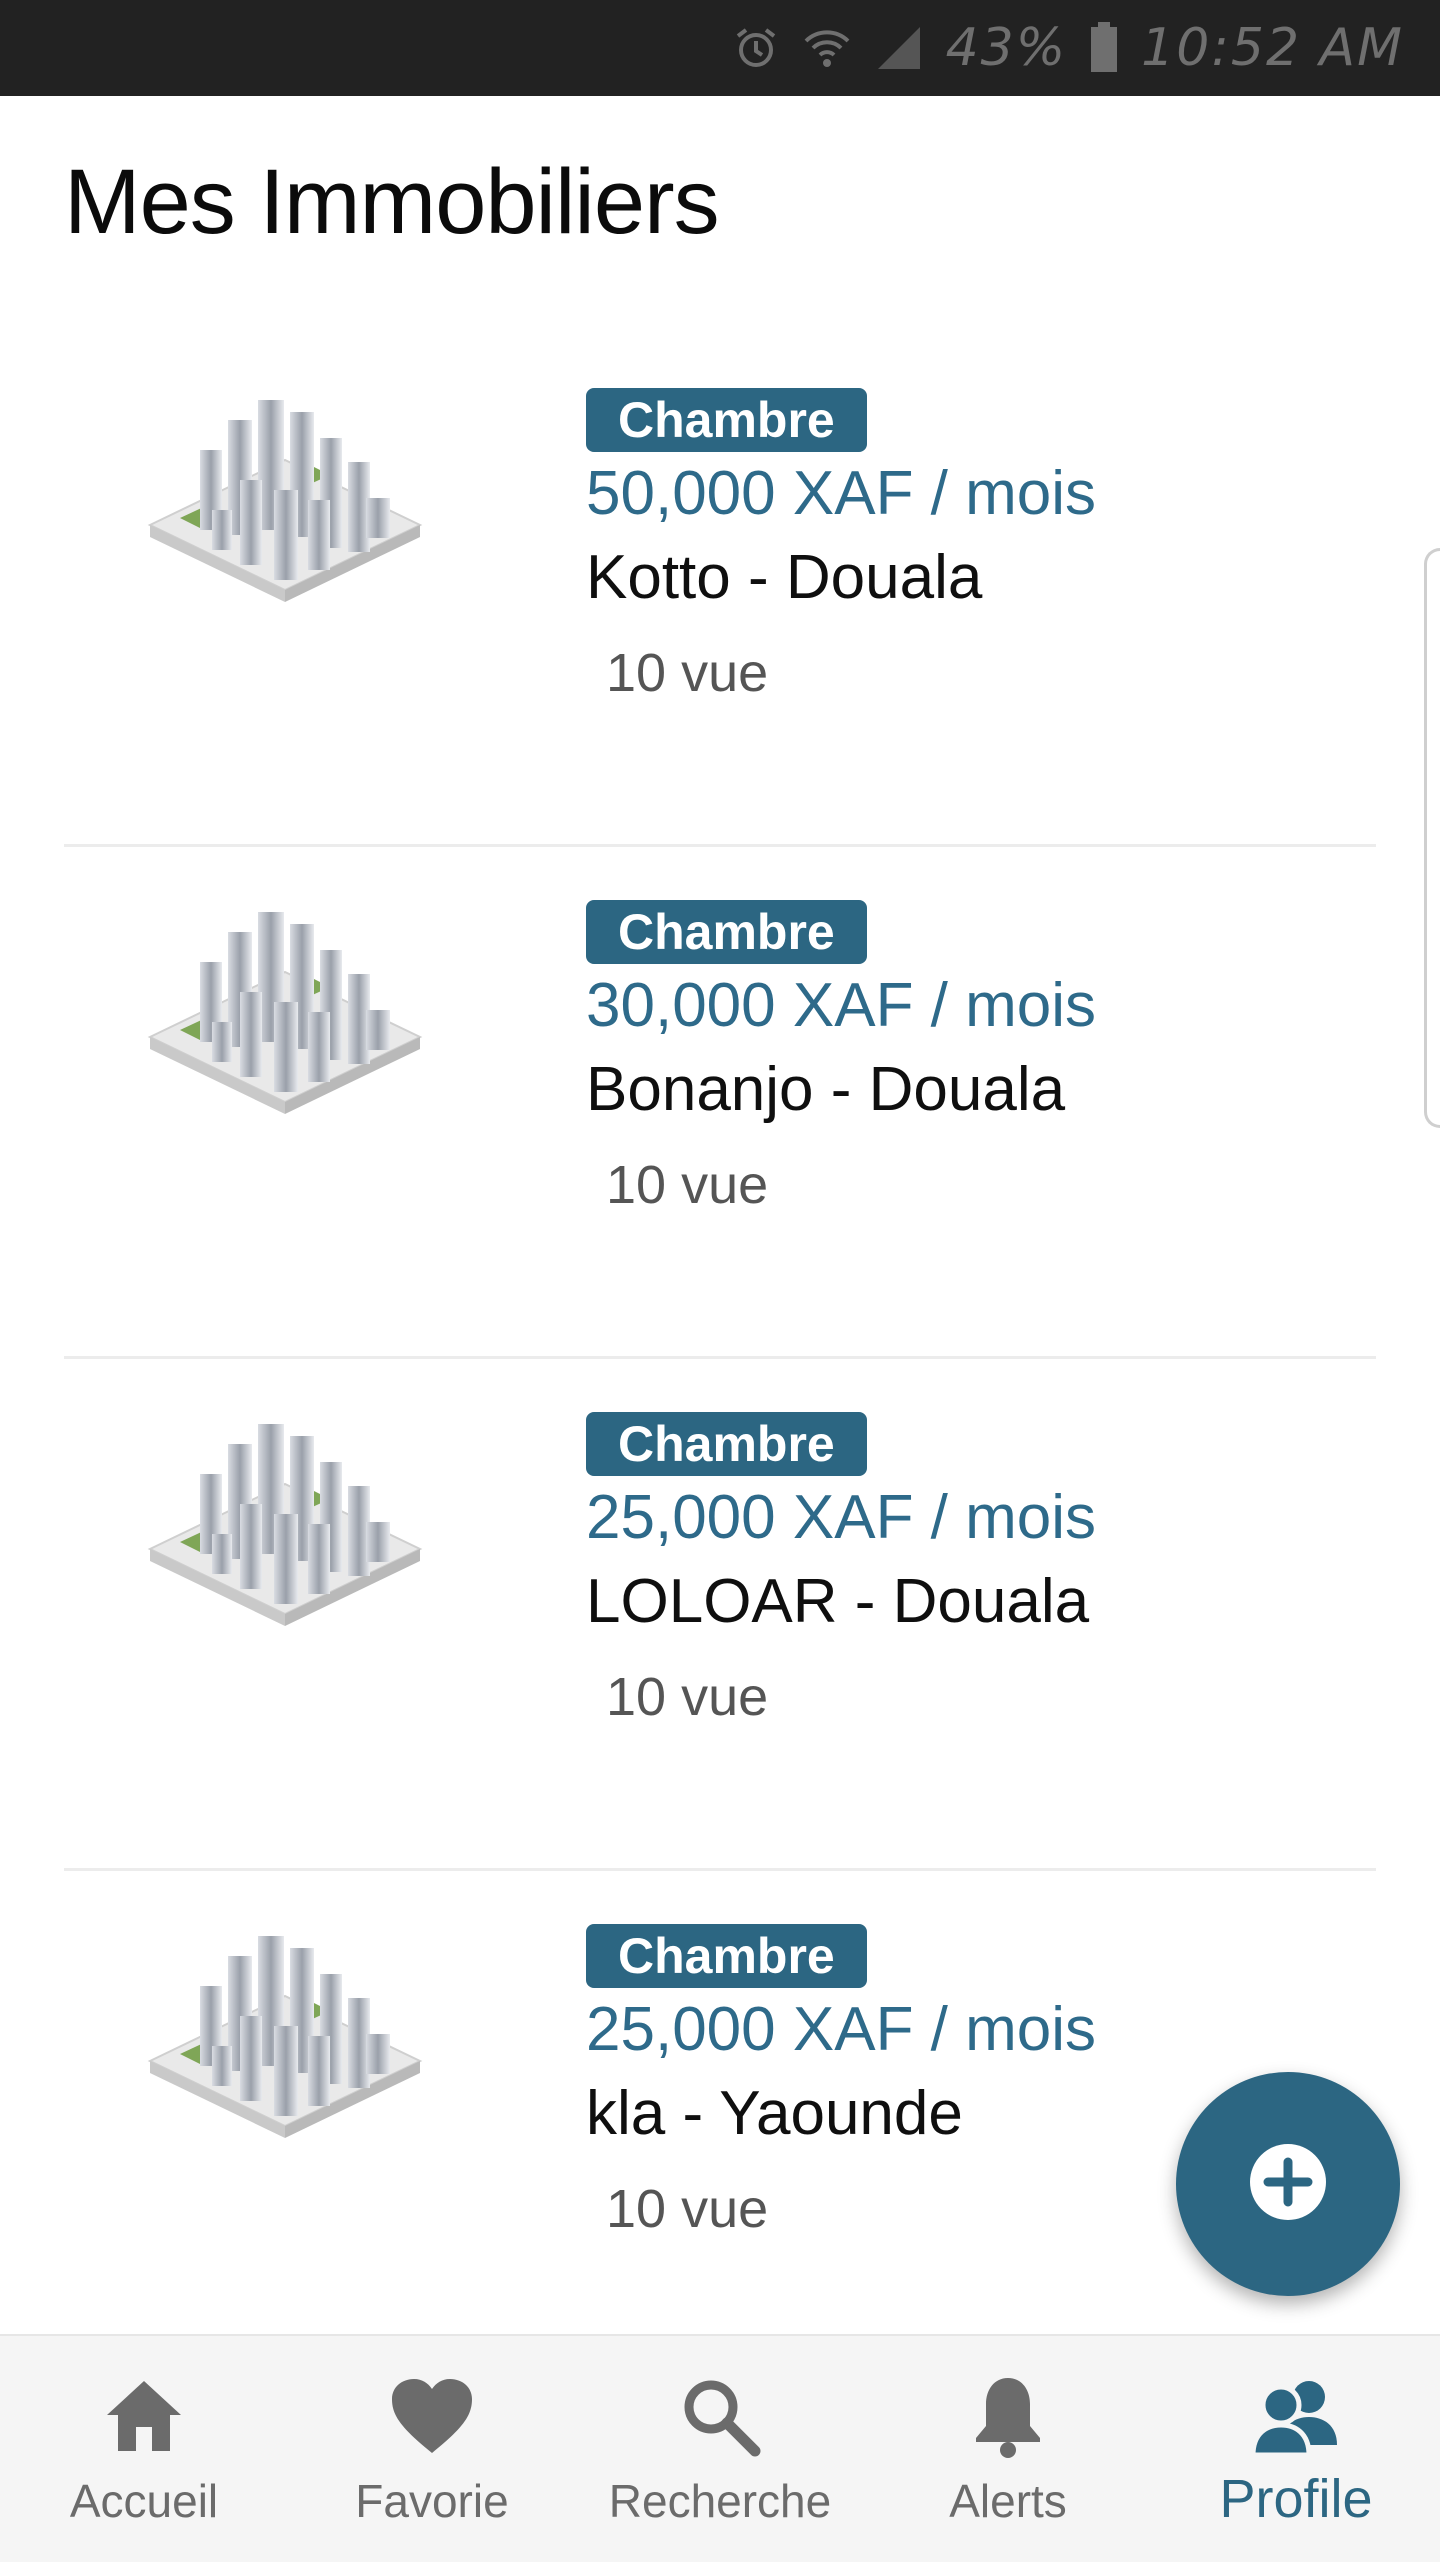  What do you see at coordinates (1296, 2416) in the screenshot?
I see `users-icon` at bounding box center [1296, 2416].